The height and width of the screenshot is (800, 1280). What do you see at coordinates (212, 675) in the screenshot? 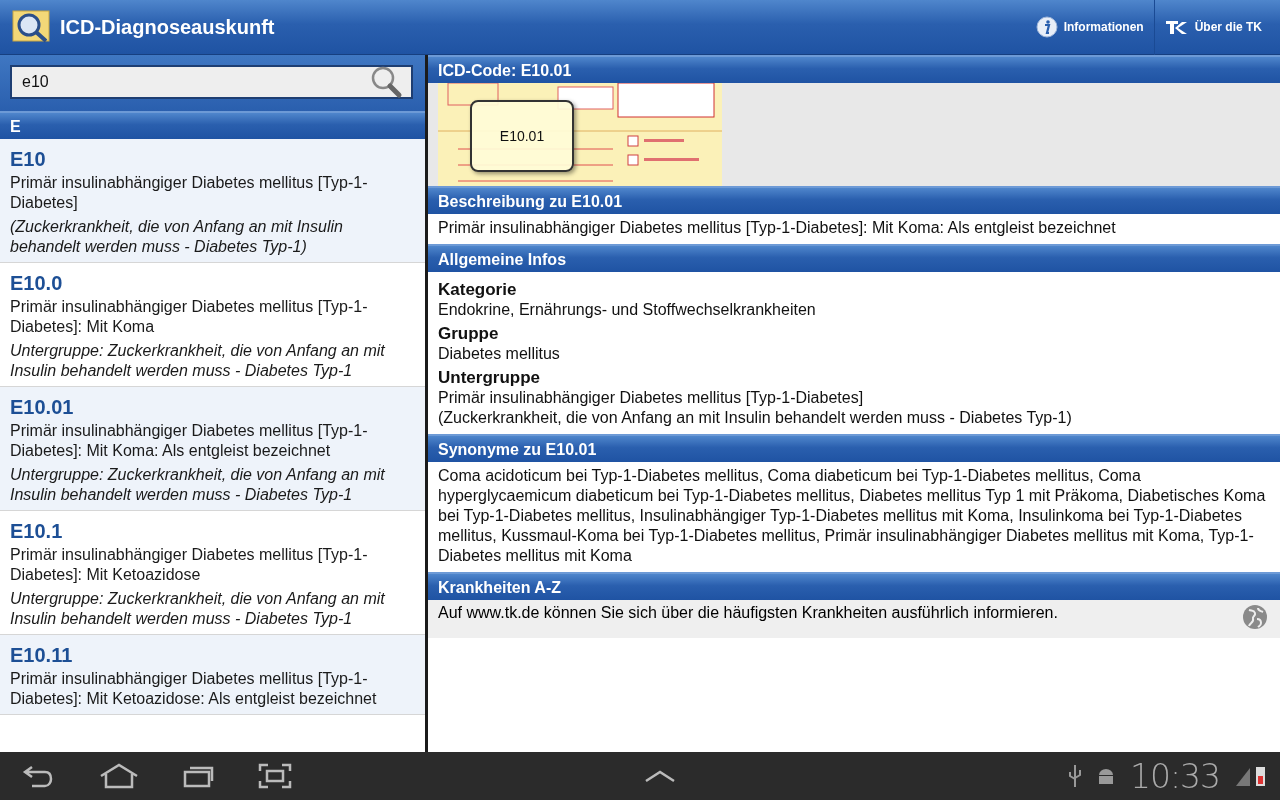
I see `list-item: E10.11 Primär insulinabhängiger Diabetes mellitus [Typ-1-Diabetes]: Mit Ketoazidose: Als entgleist bezeichnet` at bounding box center [212, 675].